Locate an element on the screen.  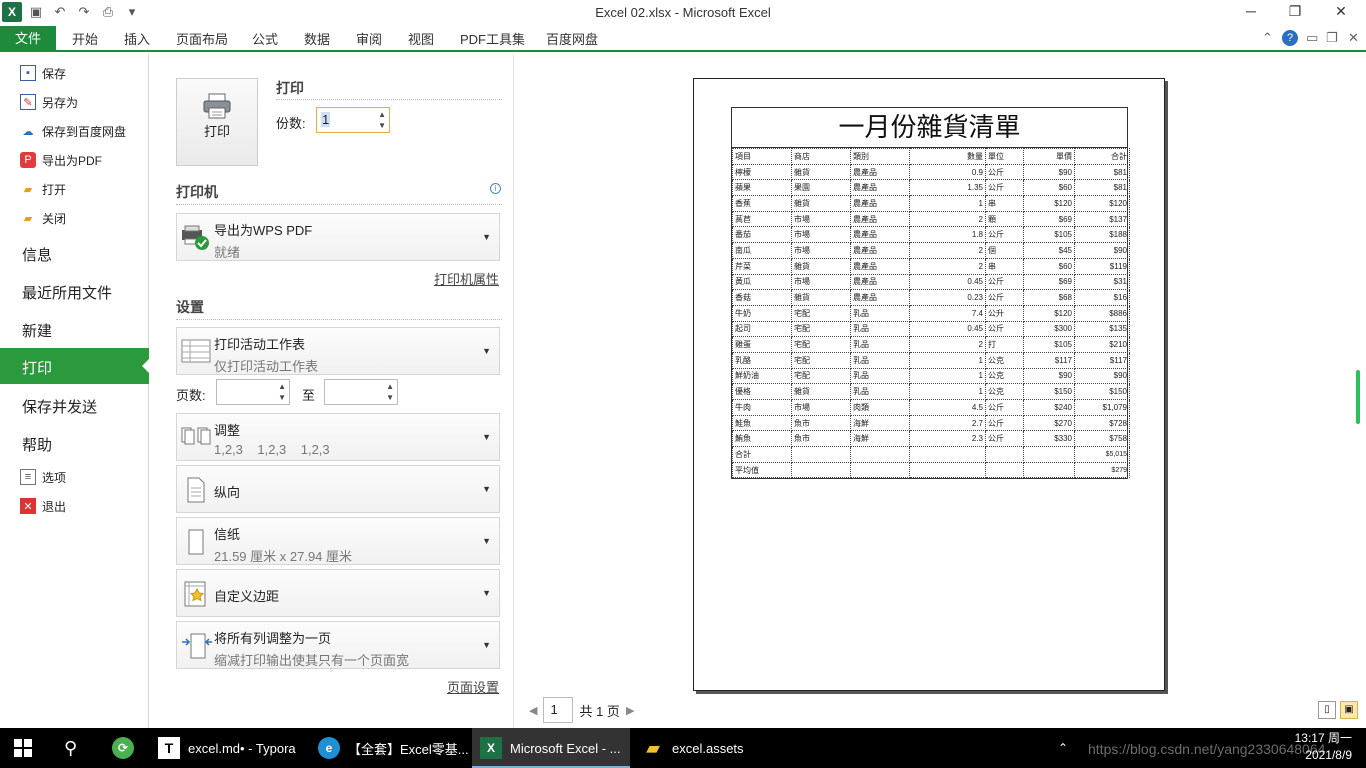
collapse-ribbon-icon: ⌃ is located at coordinates (1267, 38).